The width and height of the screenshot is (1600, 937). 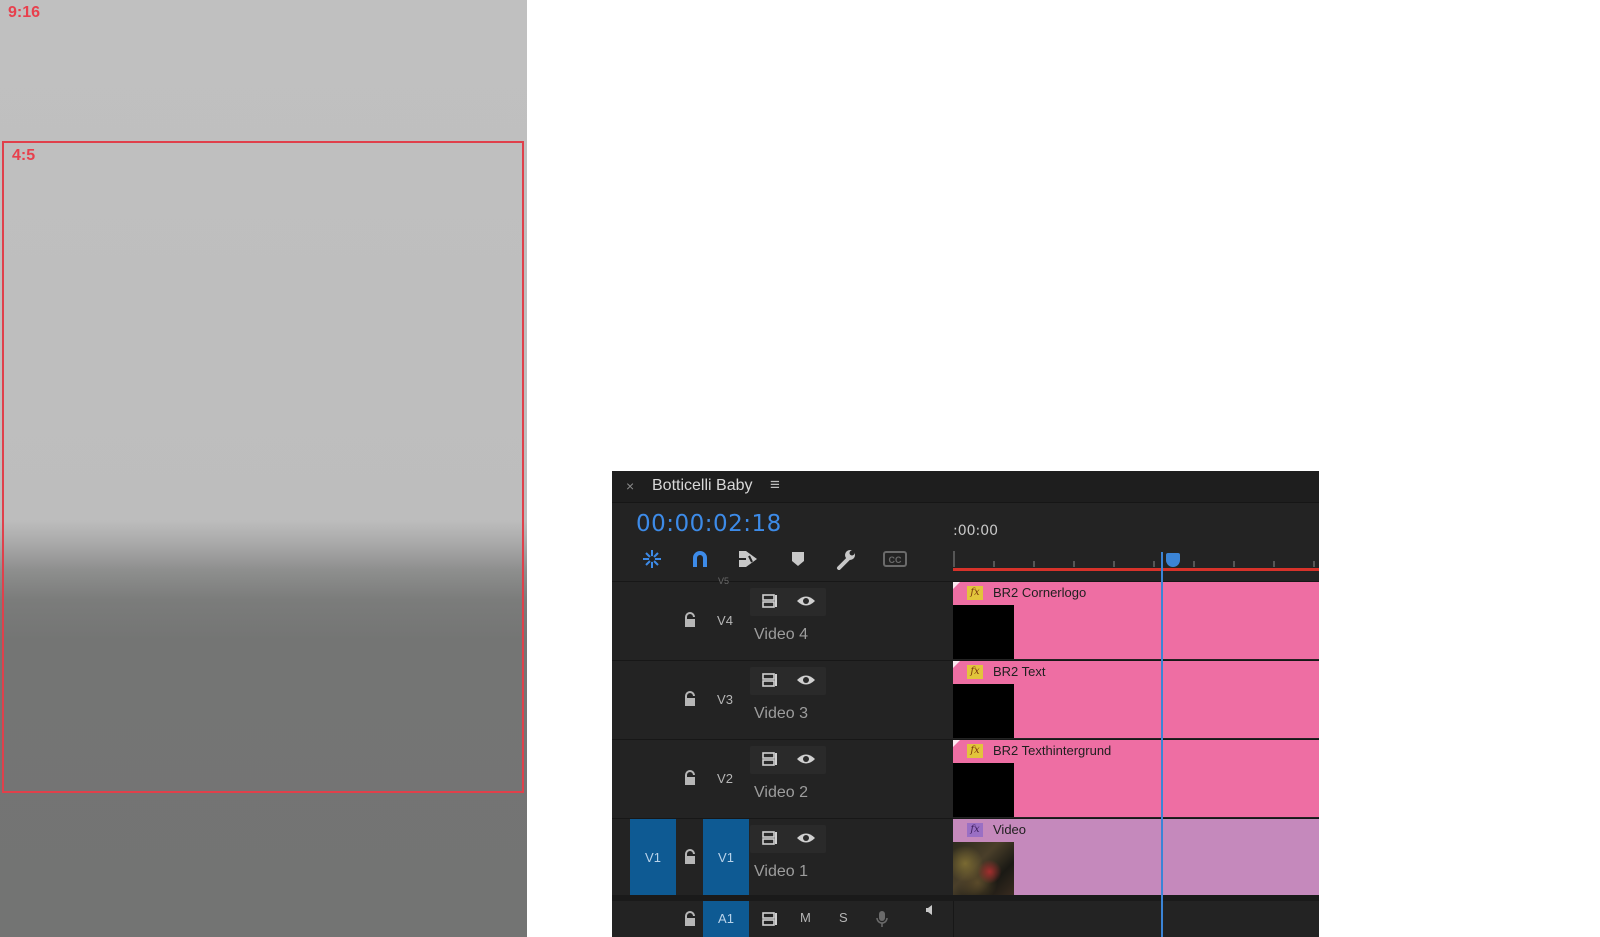 What do you see at coordinates (1040, 592) in the screenshot?
I see `clip-name: BR2 Cornerlogo` at bounding box center [1040, 592].